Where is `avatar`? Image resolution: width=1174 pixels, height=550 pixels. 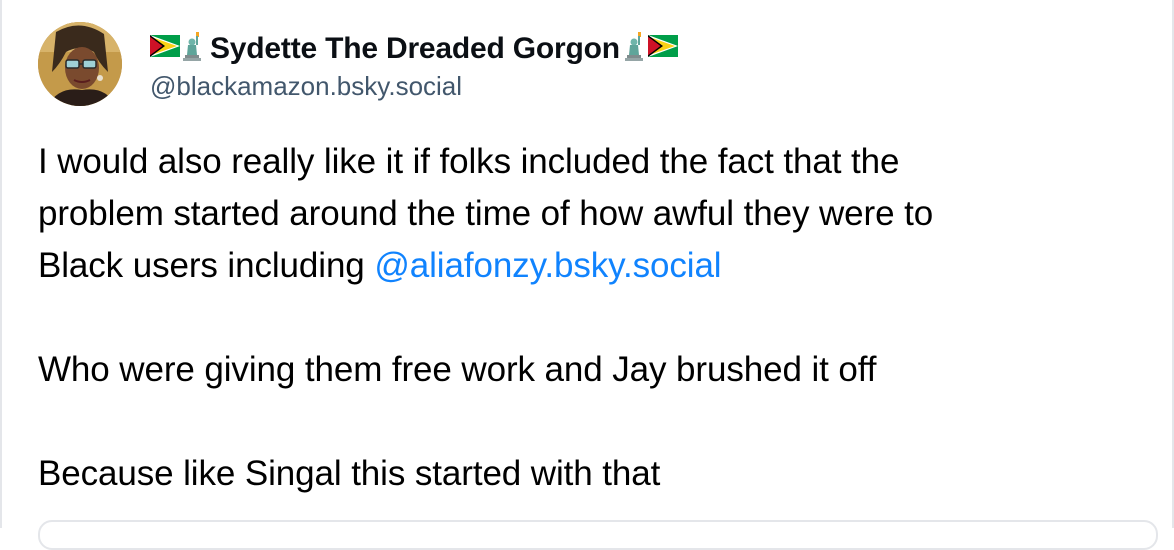
avatar is located at coordinates (80, 64).